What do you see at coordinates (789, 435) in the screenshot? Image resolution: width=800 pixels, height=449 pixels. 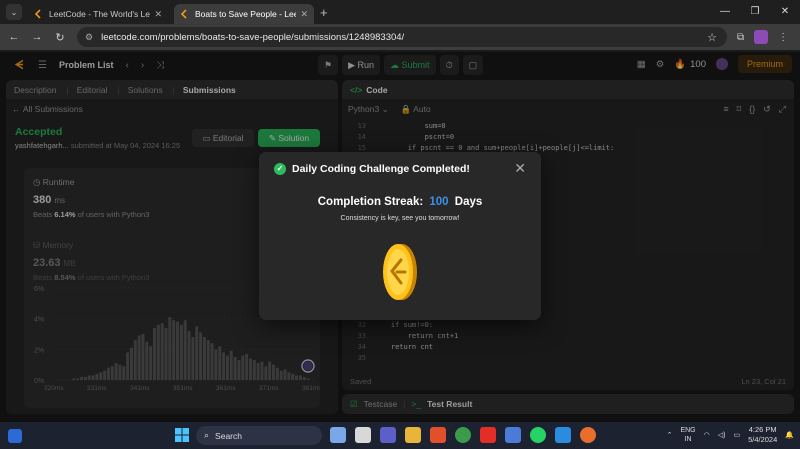 I see `notification-icon: 🔔` at bounding box center [789, 435].